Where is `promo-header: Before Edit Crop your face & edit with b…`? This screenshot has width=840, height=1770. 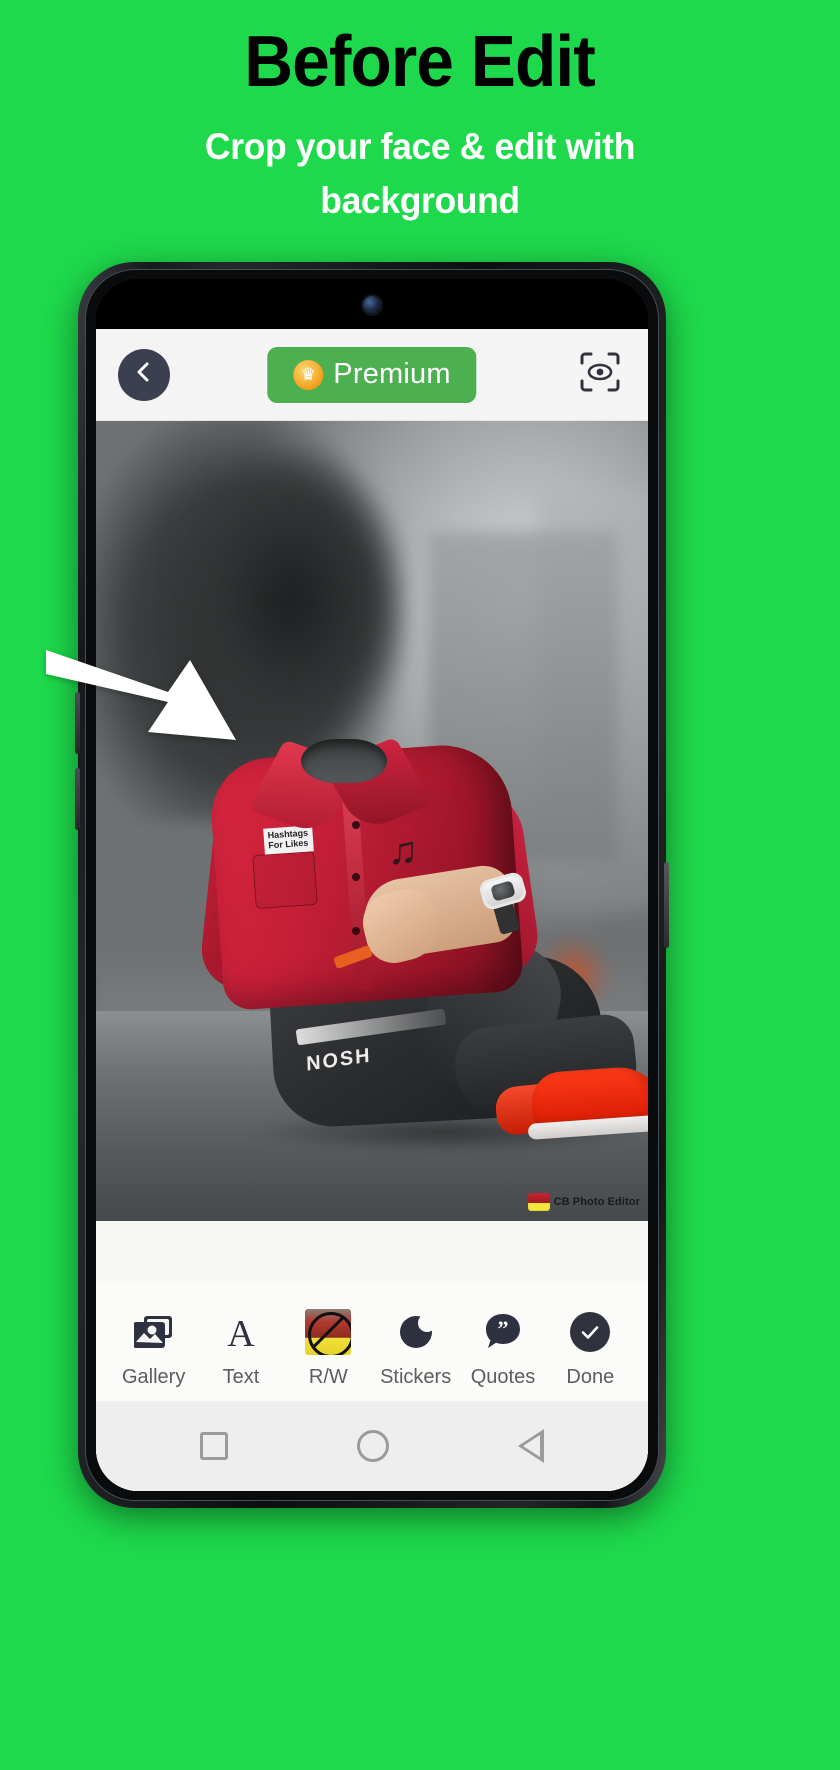
promo-header: Before Edit Crop your face & edit with b… is located at coordinates (420, 125).